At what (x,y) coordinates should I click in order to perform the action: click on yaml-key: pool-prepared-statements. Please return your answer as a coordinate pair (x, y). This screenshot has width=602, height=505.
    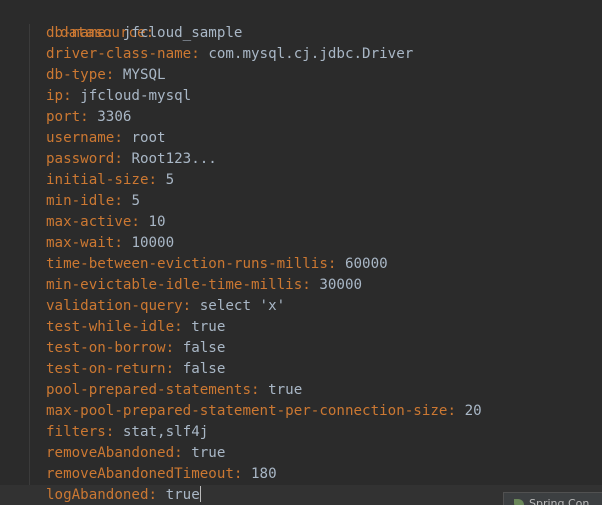
    Looking at the image, I should click on (148, 390).